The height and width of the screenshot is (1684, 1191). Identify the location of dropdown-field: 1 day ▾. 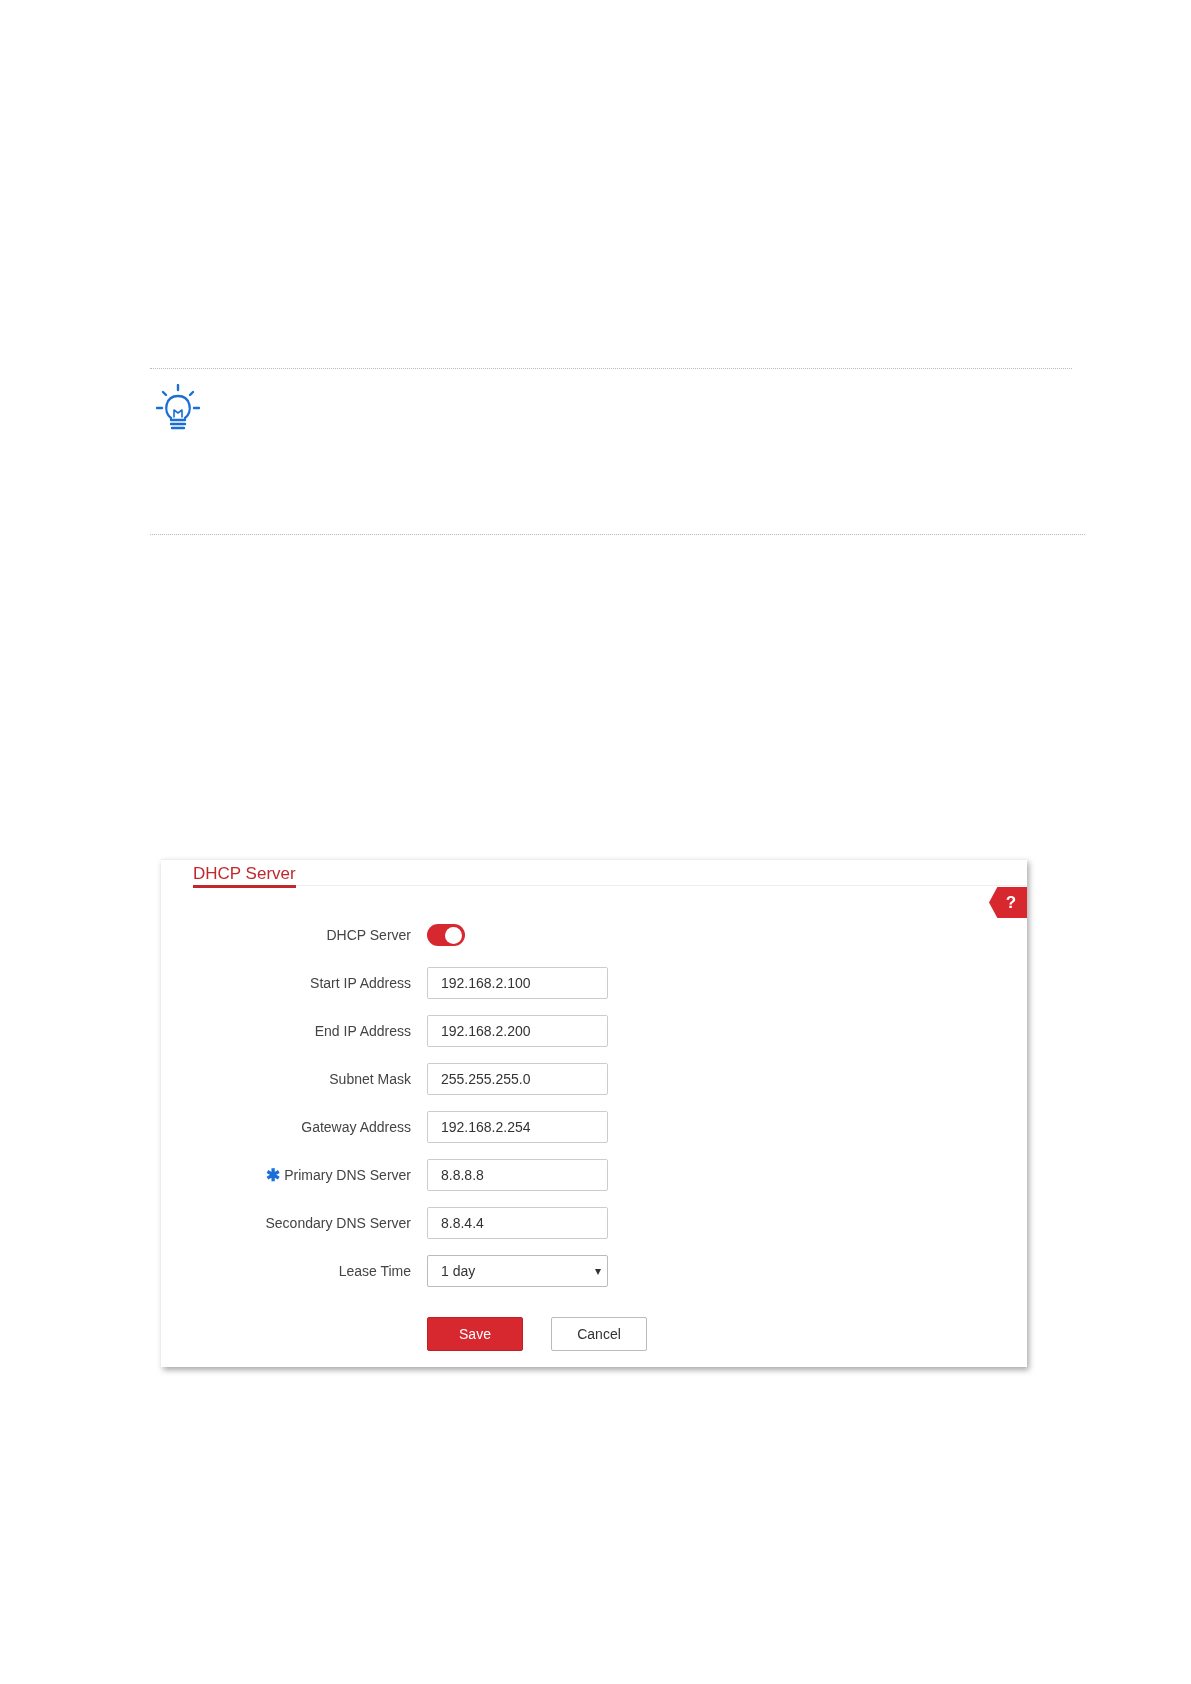
(517, 1271).